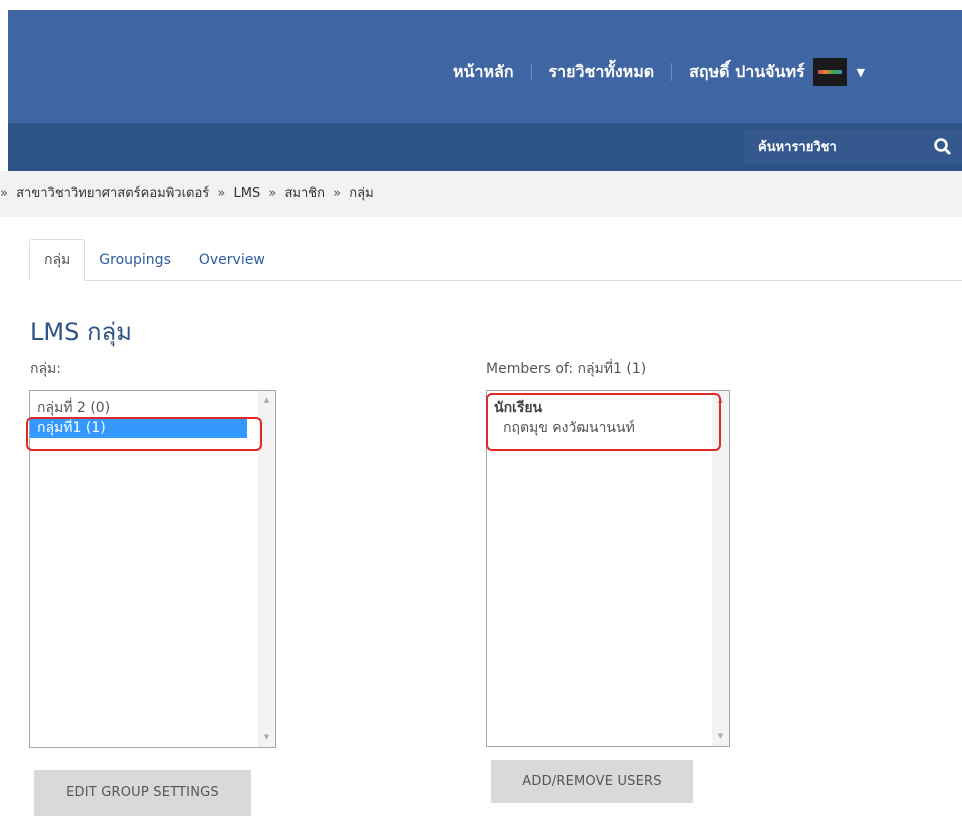 Image resolution: width=962 pixels, height=821 pixels. What do you see at coordinates (232, 260) in the screenshot?
I see `tab-overview: Overview` at bounding box center [232, 260].